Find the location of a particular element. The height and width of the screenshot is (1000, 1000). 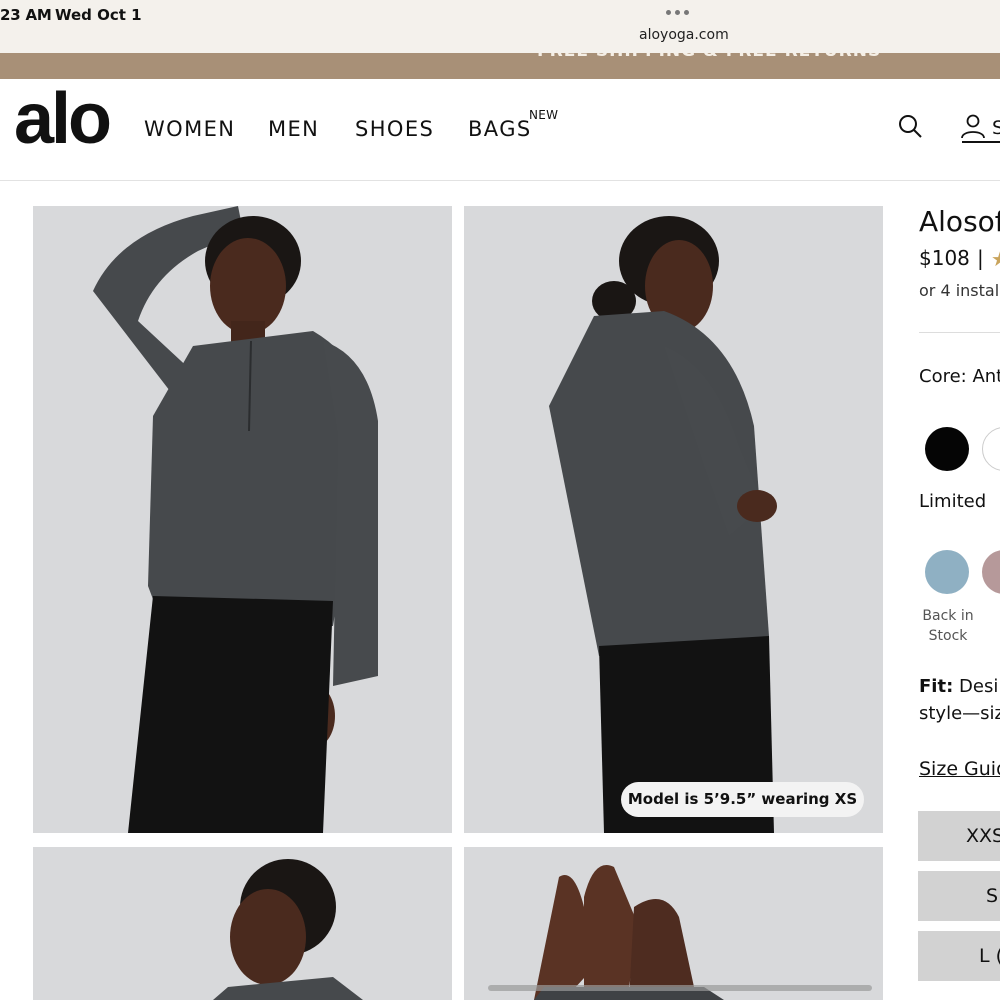

swatch-mauve is located at coordinates (991, 572).